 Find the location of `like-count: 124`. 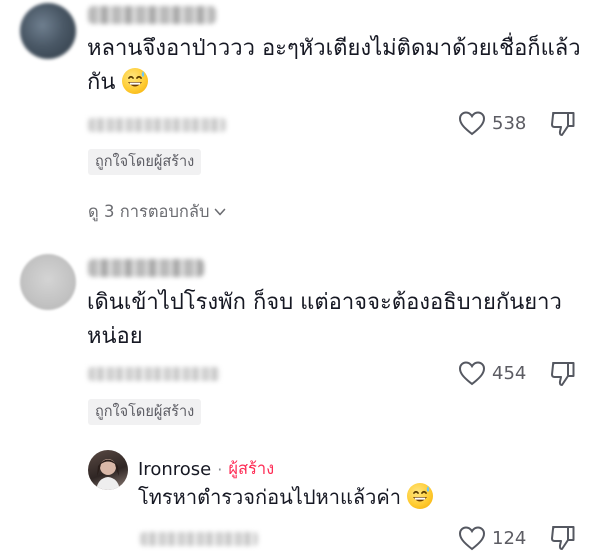

like-count: 124 is located at coordinates (509, 538).